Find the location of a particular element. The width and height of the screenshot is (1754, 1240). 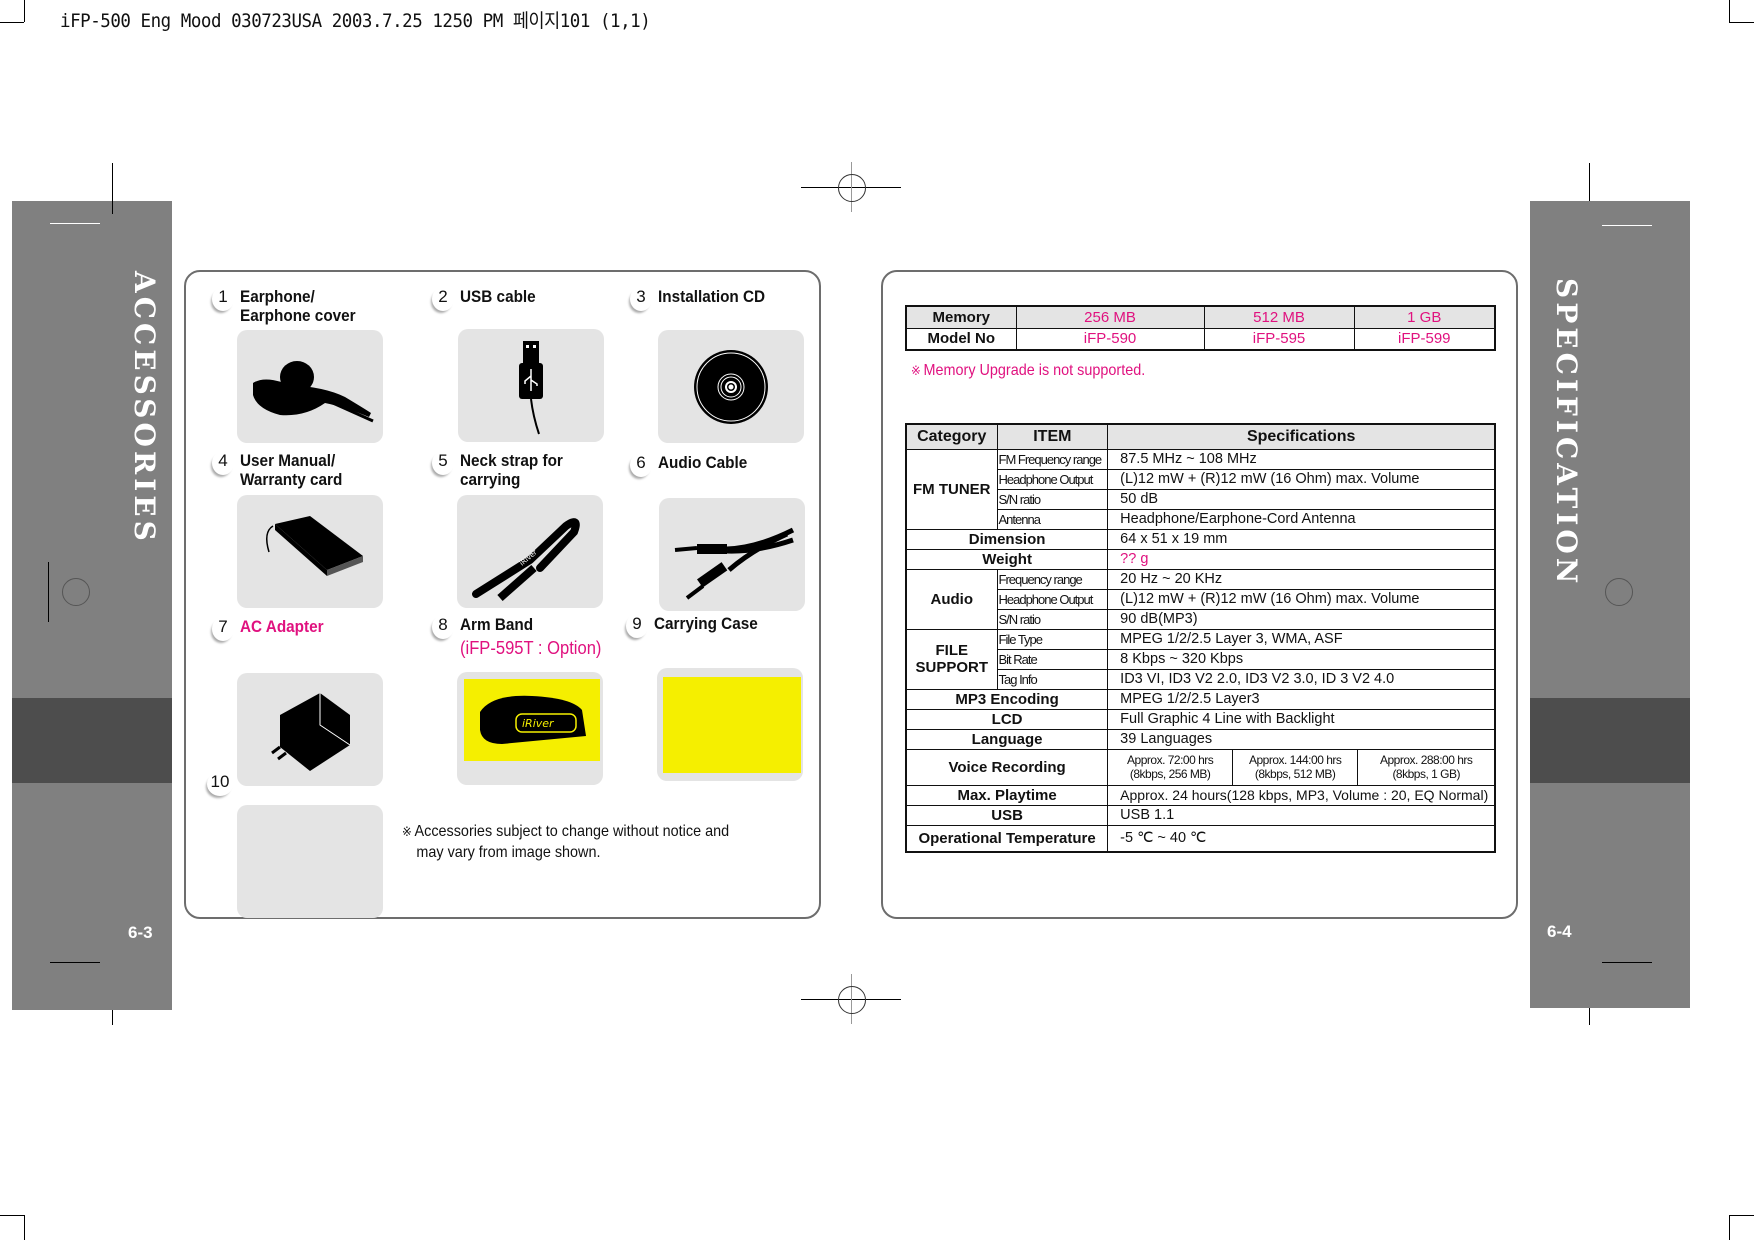

audio-cable-icon is located at coordinates (734, 563).